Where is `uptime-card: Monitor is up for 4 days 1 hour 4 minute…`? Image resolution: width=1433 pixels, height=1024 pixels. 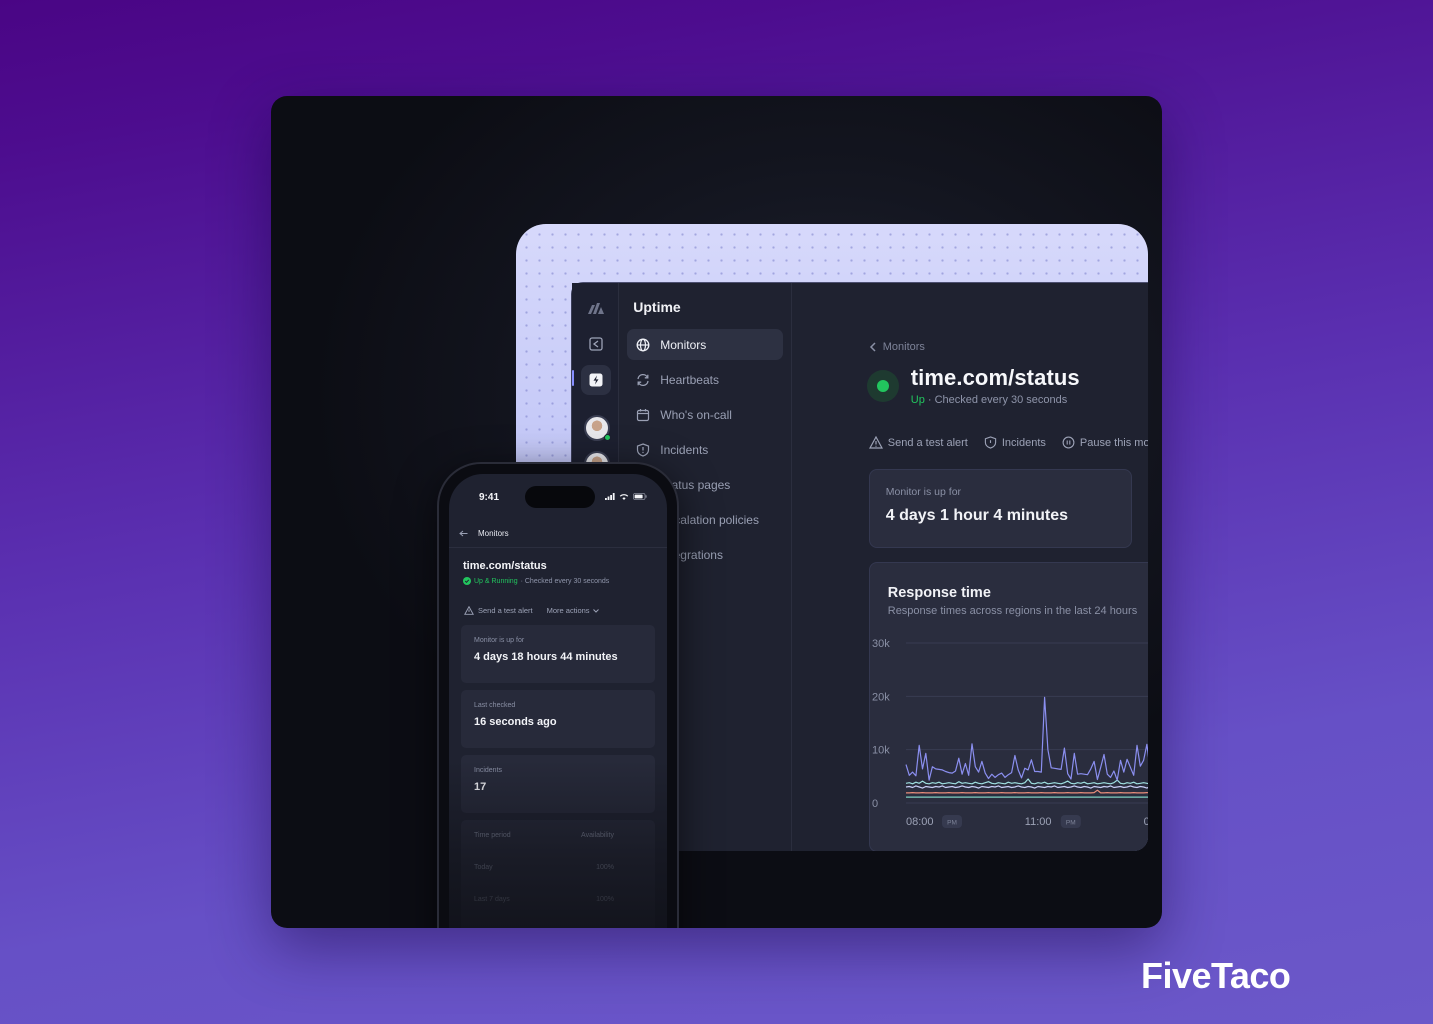 uptime-card: Monitor is up for 4 days 1 hour 4 minute… is located at coordinates (1000, 508).